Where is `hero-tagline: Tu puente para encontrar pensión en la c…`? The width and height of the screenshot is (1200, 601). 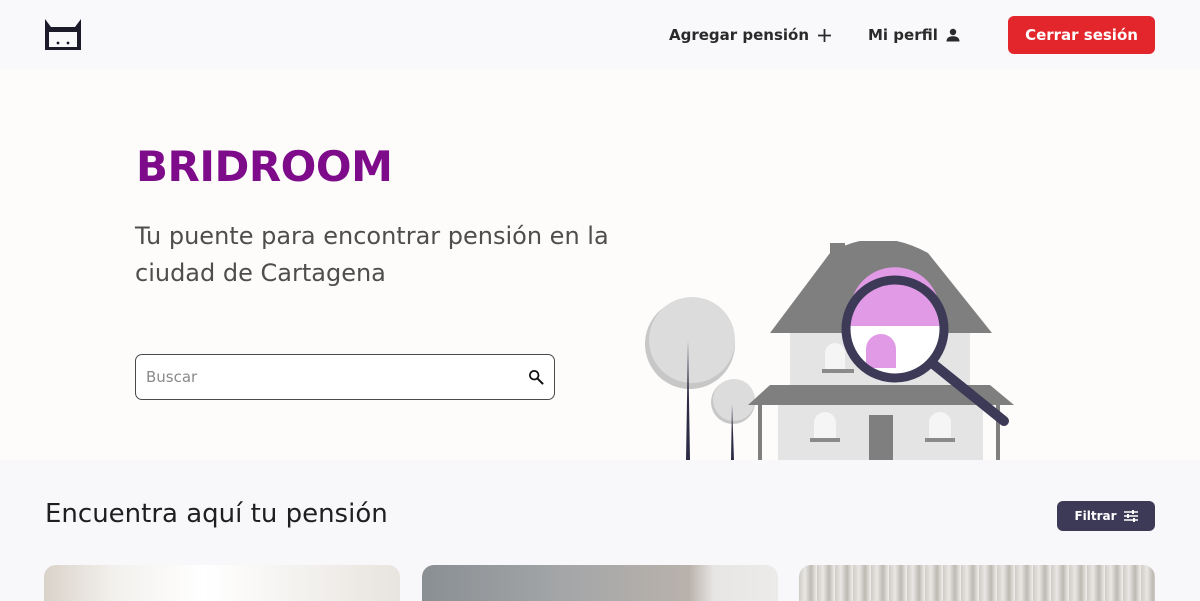
hero-tagline: Tu puente para encontrar pensión en la c… is located at coordinates (372, 254).